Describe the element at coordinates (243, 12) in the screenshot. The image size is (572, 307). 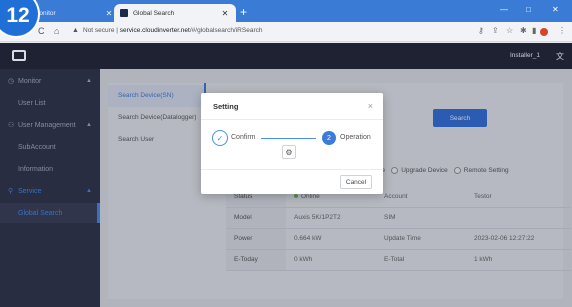
I see `new-tab-button: +` at that location.